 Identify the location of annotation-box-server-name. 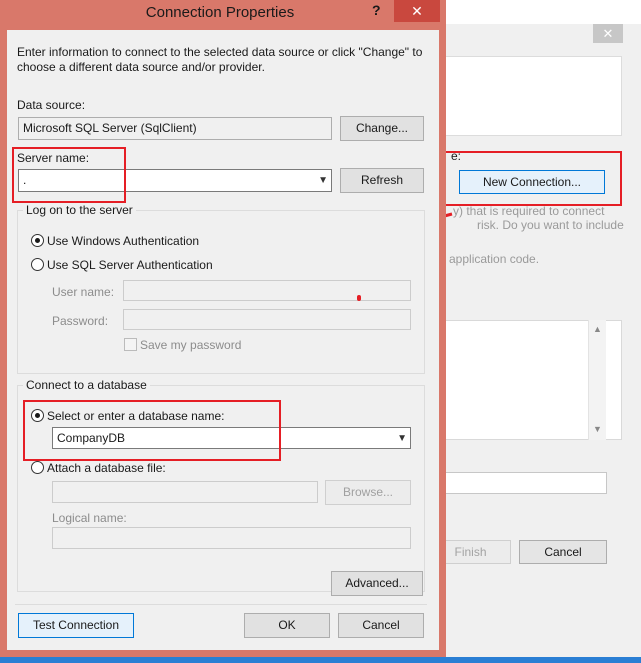
(69, 175).